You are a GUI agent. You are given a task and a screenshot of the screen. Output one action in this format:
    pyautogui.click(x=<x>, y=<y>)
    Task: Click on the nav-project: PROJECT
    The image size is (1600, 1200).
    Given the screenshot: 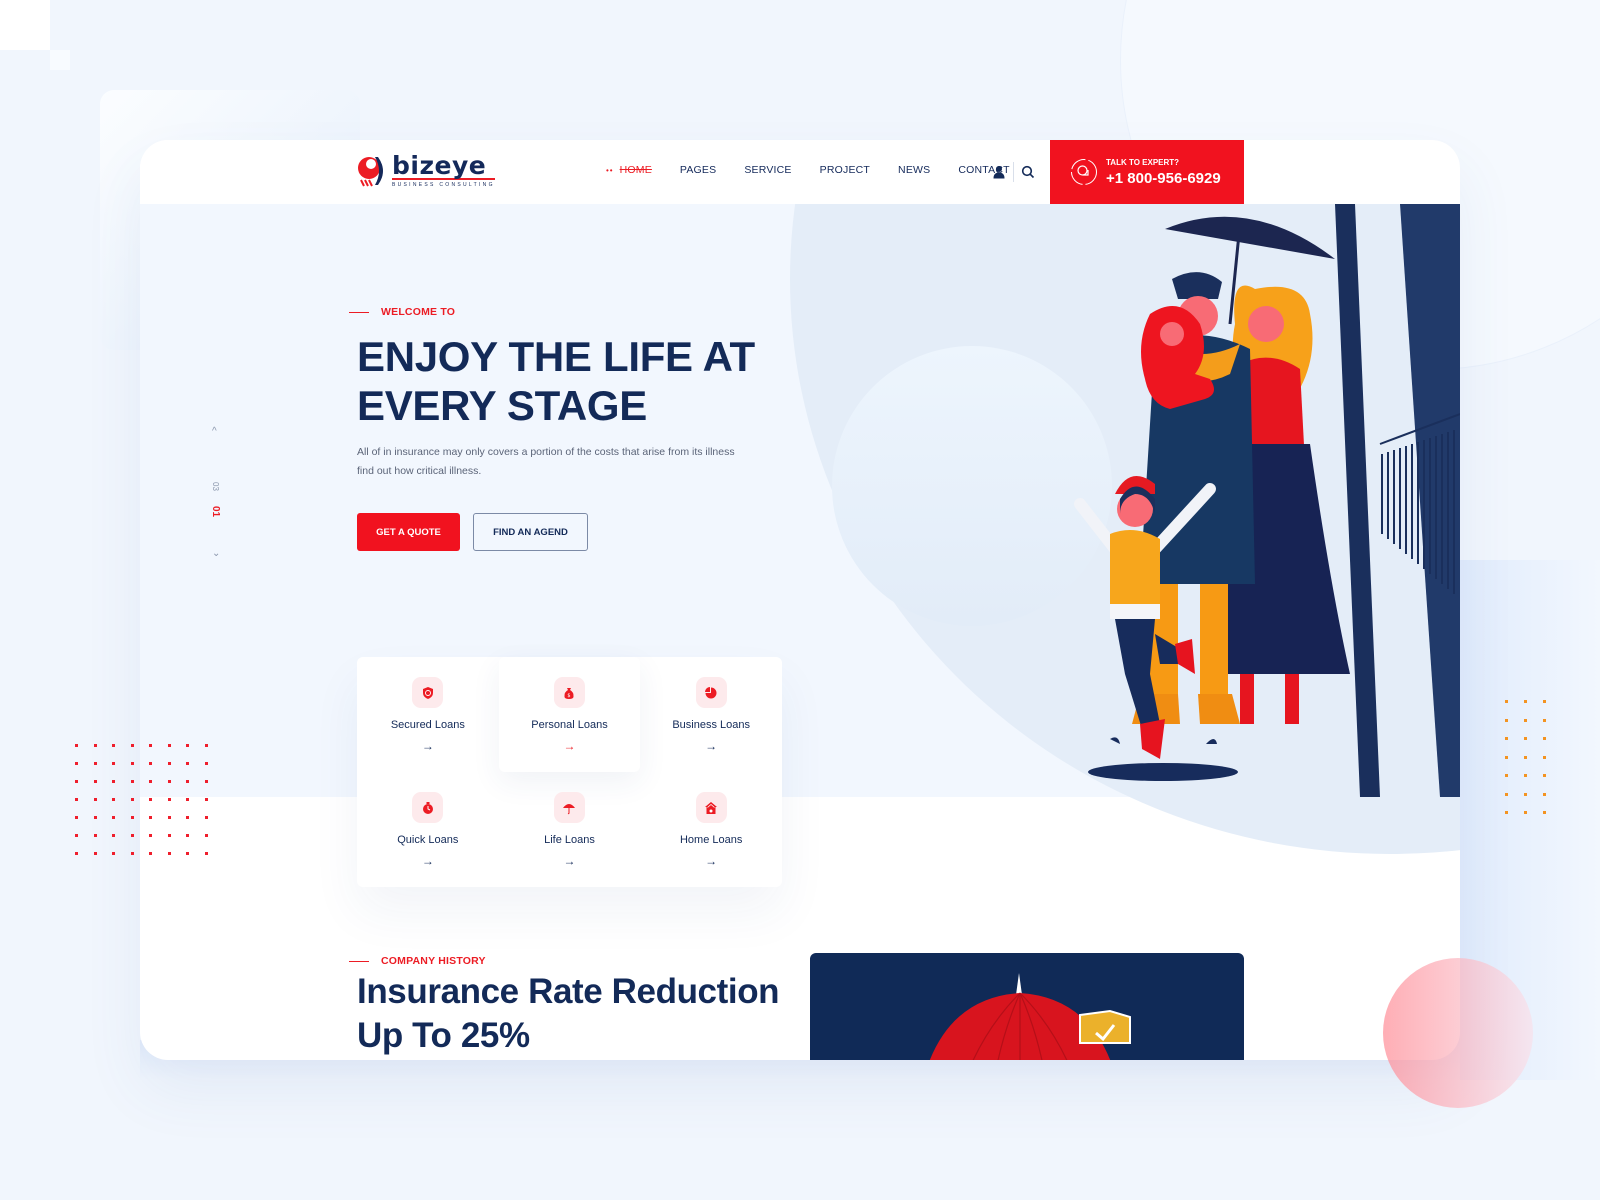 What is the action you would take?
    pyautogui.click(x=845, y=170)
    